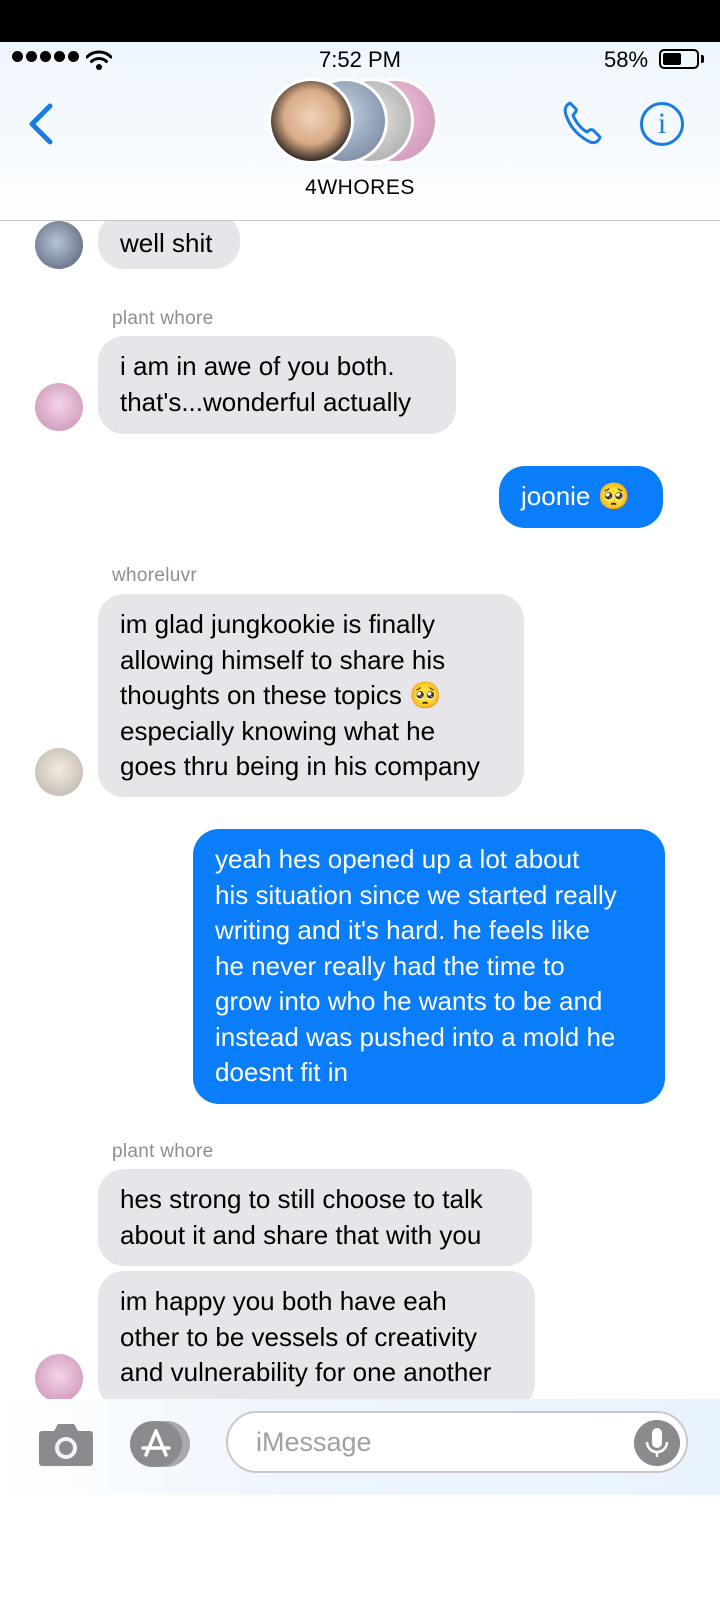  Describe the element at coordinates (358, 123) in the screenshot. I see `group-avatars` at that location.